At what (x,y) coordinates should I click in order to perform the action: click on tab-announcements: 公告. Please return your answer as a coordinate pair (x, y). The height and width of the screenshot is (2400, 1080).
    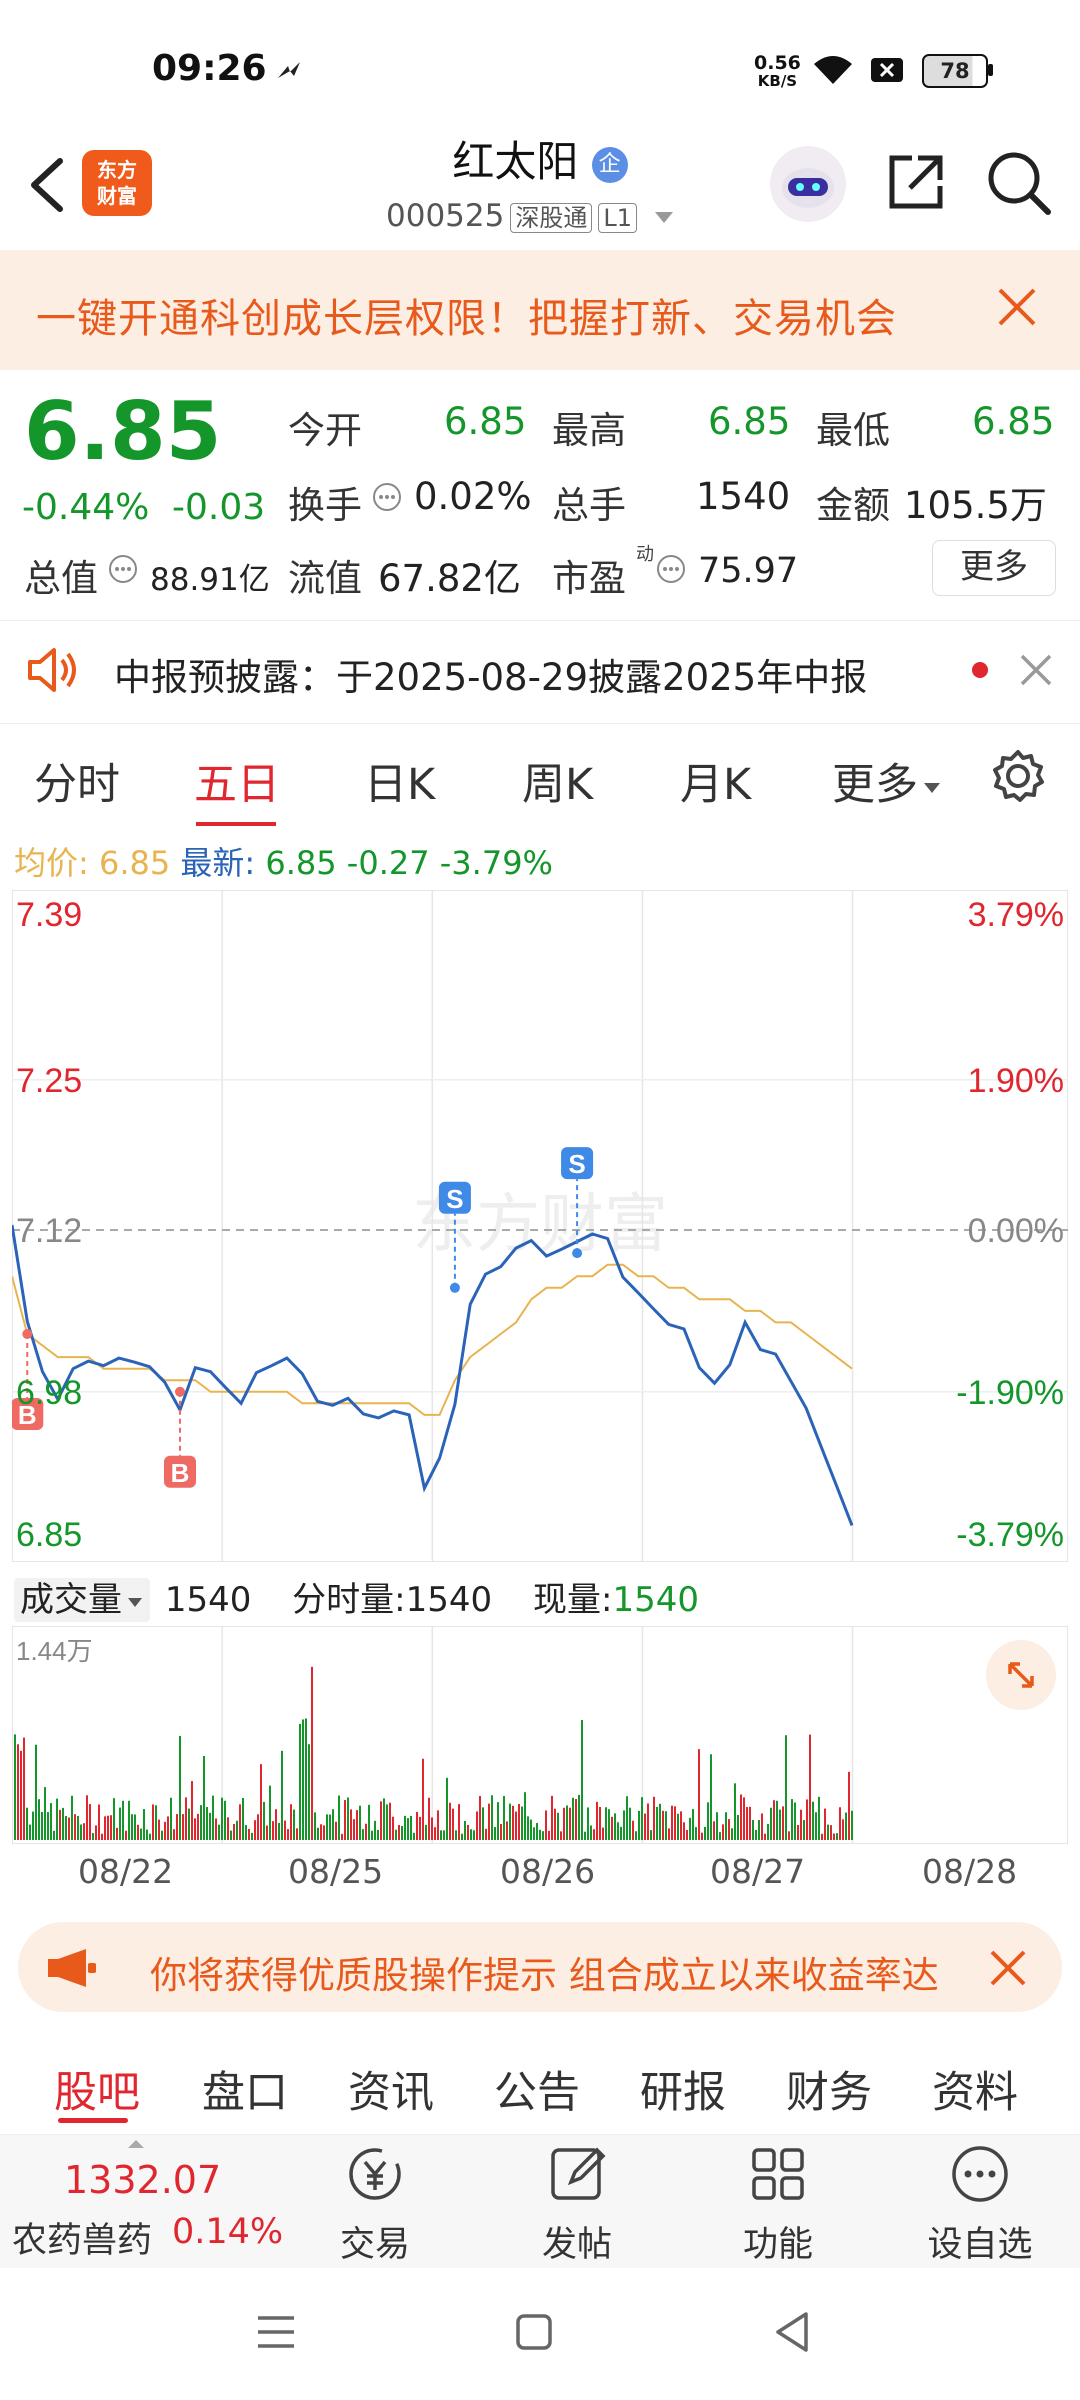
    Looking at the image, I should click on (537, 2089).